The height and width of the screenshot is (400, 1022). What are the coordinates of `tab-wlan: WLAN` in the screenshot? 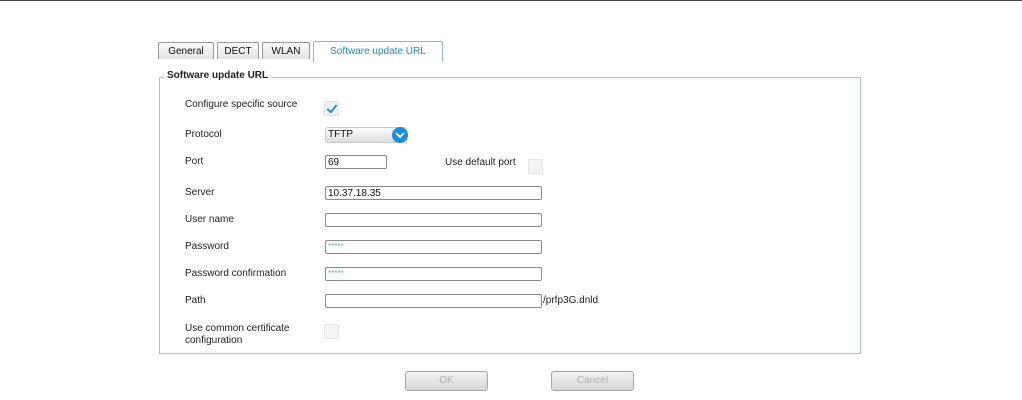 It's located at (286, 50).